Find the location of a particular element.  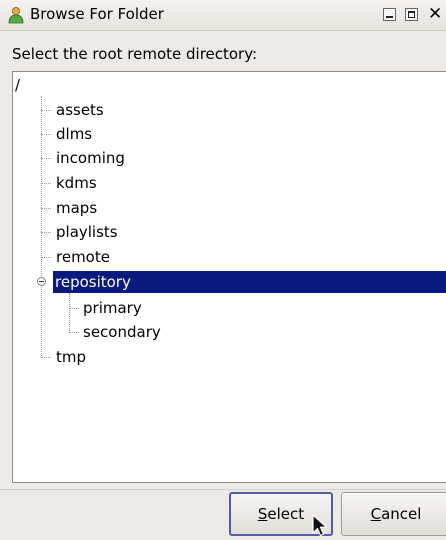

tree-item-secondary: secondary is located at coordinates (122, 332).